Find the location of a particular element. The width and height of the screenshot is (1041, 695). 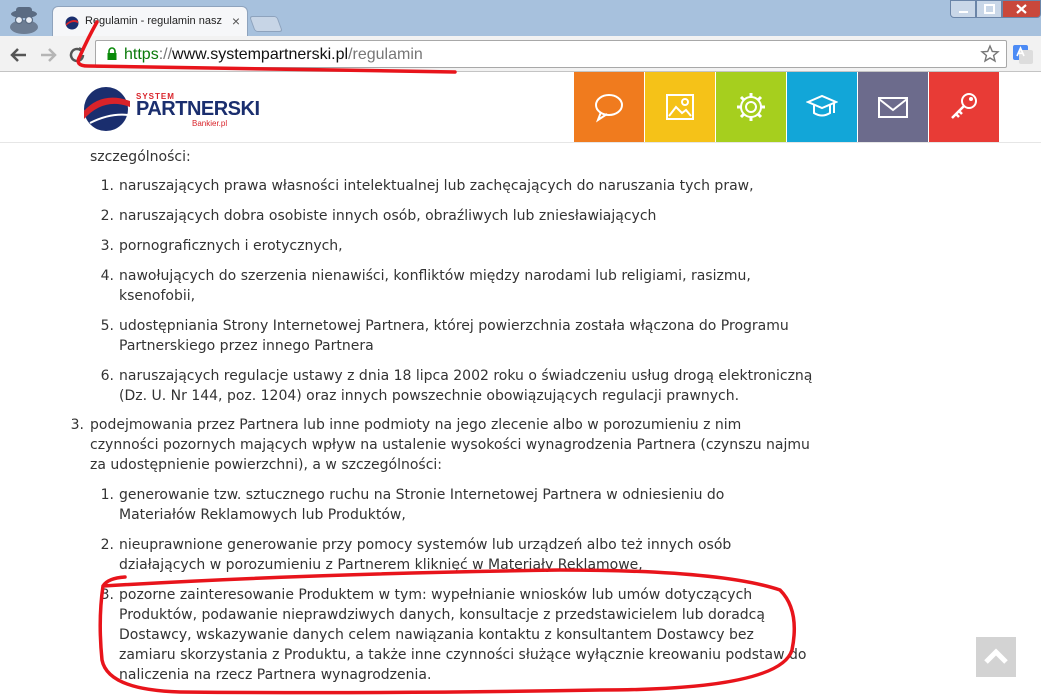

maximize-icon is located at coordinates (989, 9).